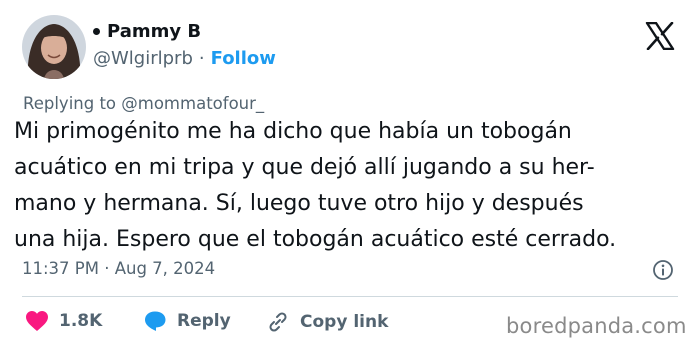 The width and height of the screenshot is (700, 348). I want to click on reply-label: Reply, so click(204, 321).